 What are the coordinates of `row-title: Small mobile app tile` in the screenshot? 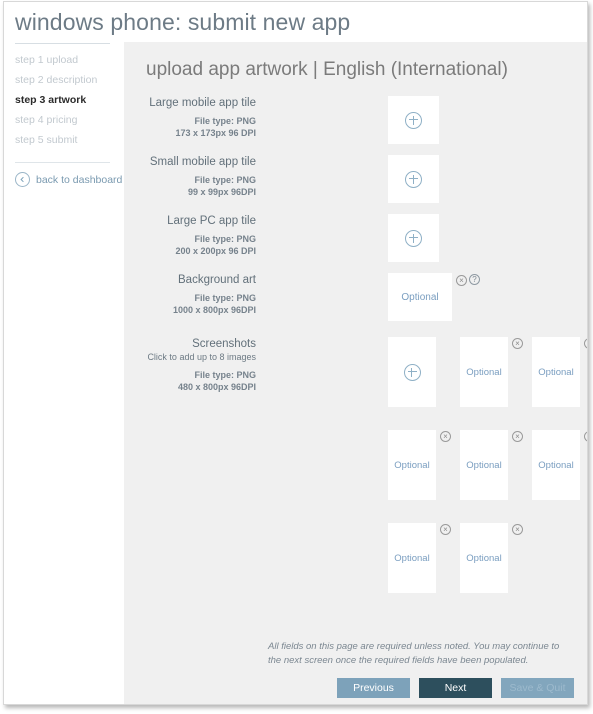 It's located at (202, 162).